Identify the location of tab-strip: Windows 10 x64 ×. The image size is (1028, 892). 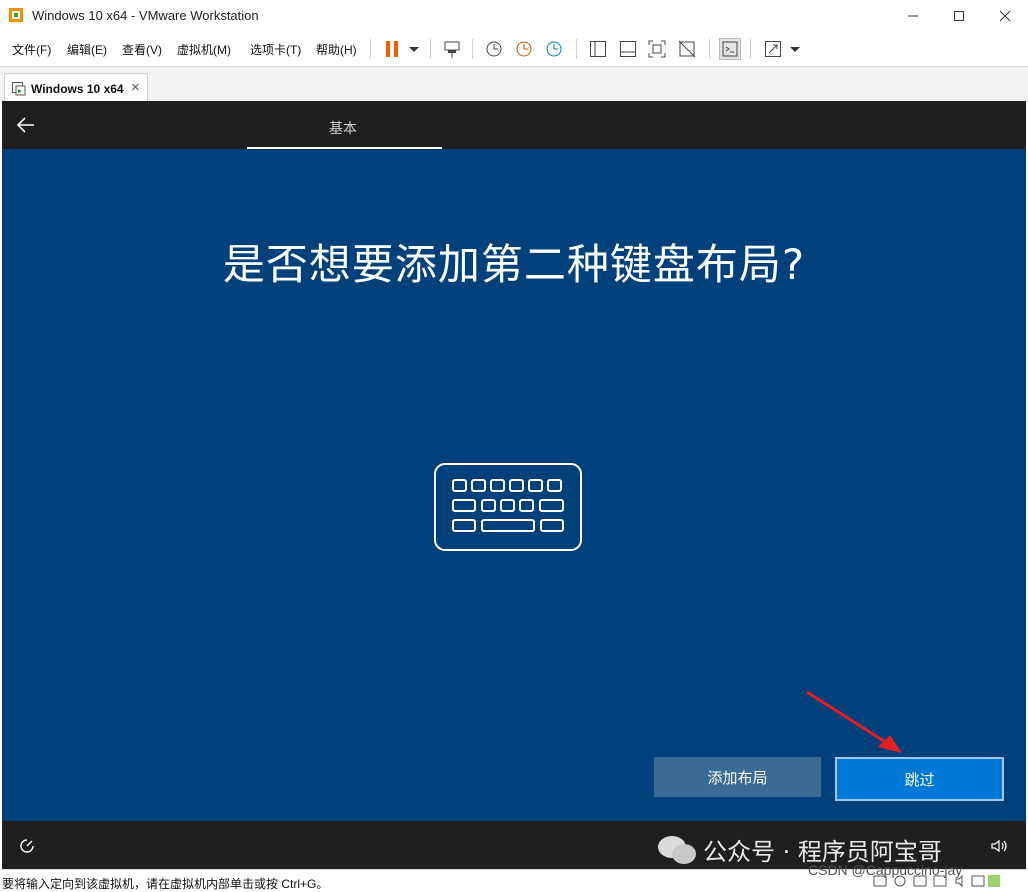
(514, 84).